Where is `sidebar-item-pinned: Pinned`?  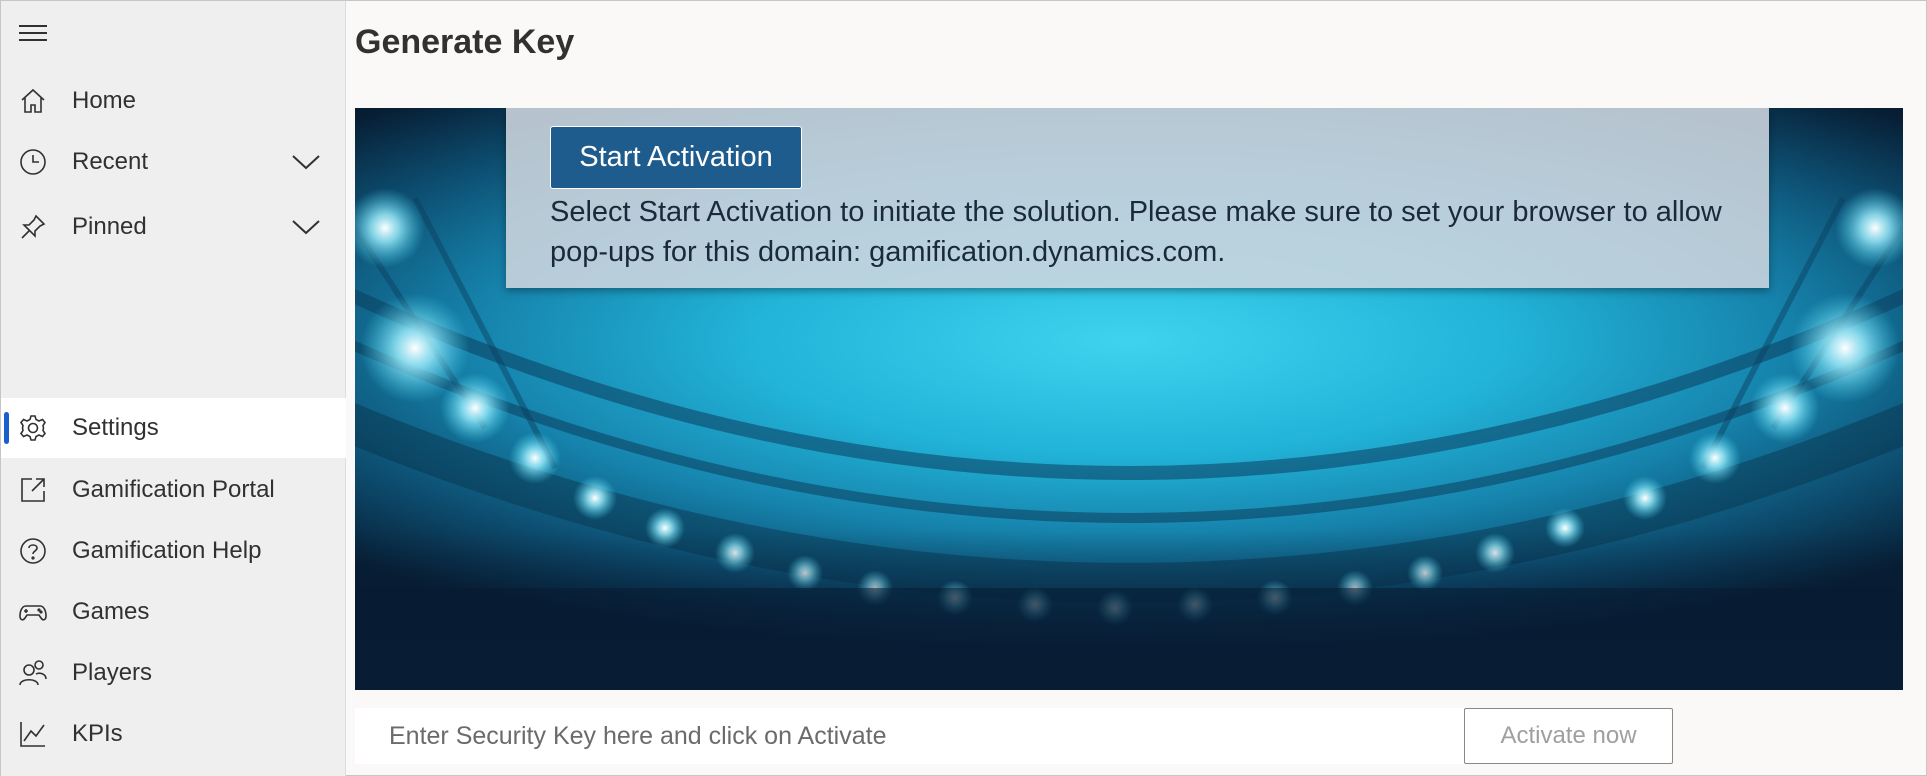 sidebar-item-pinned: Pinned is located at coordinates (173, 227).